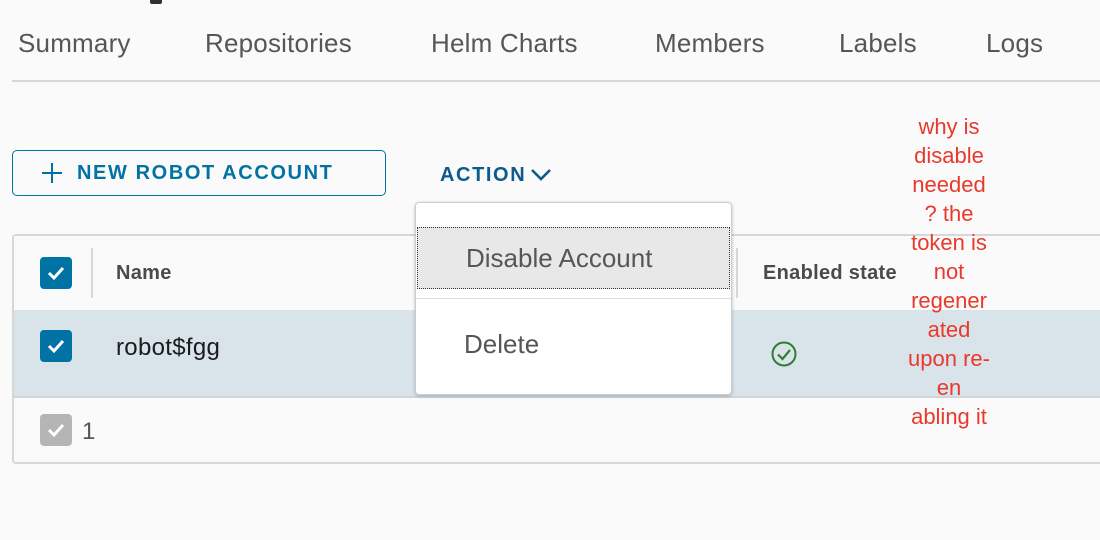  What do you see at coordinates (541, 175) in the screenshot?
I see `chevron-down-icon` at bounding box center [541, 175].